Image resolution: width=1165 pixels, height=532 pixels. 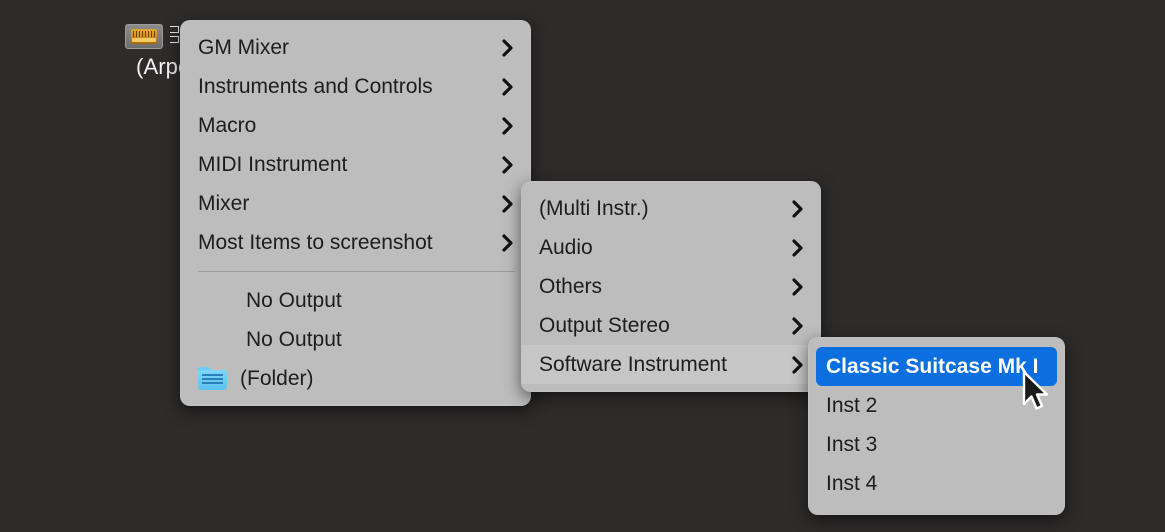 I want to click on folder-icon-body, so click(x=212, y=379).